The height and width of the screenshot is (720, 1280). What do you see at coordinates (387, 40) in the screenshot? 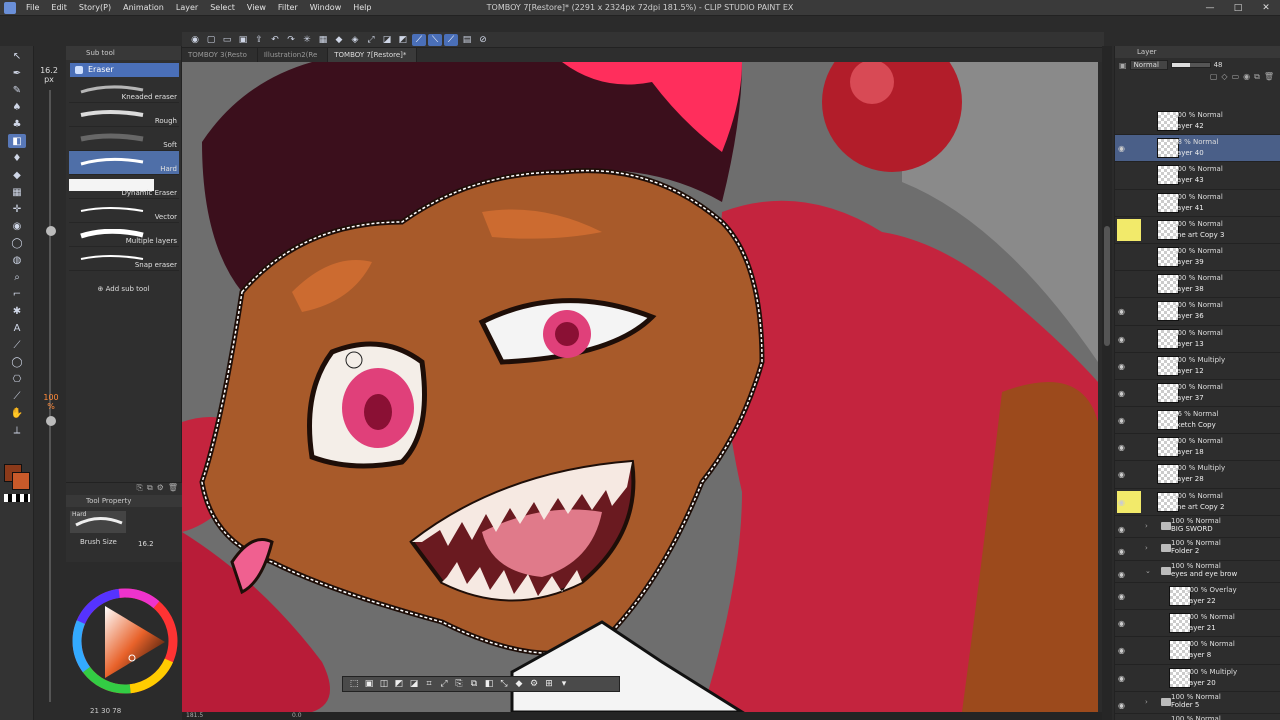
I see `scale-icon: ◪` at bounding box center [387, 40].